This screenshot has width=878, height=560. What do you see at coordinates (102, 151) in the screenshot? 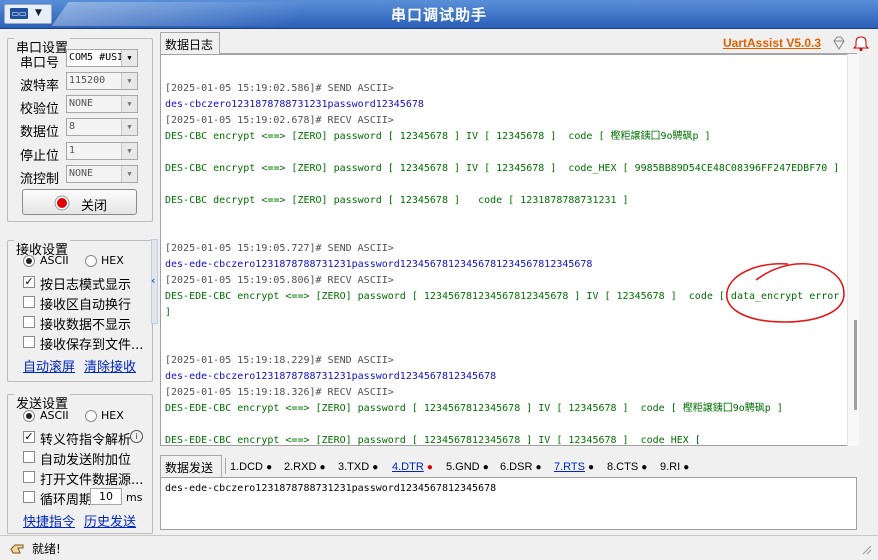
I see `stopbits-select: 1 ▼` at bounding box center [102, 151].